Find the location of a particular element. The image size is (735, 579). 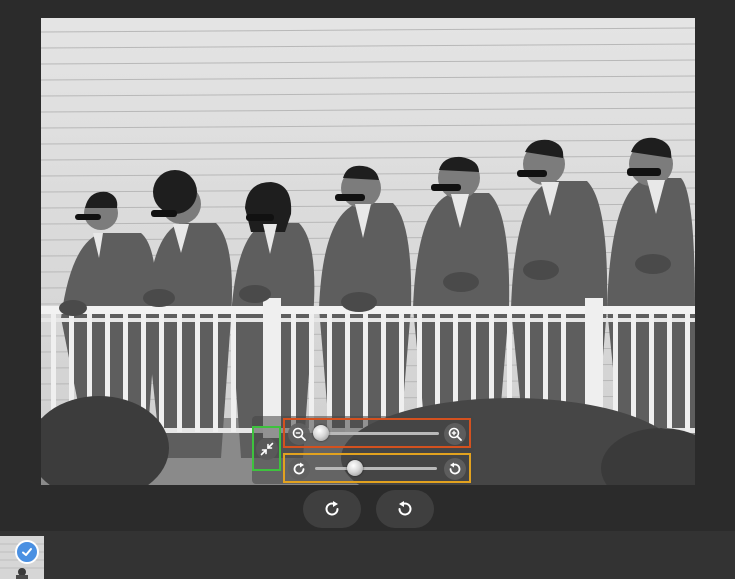

zoom-slider is located at coordinates (376, 433).